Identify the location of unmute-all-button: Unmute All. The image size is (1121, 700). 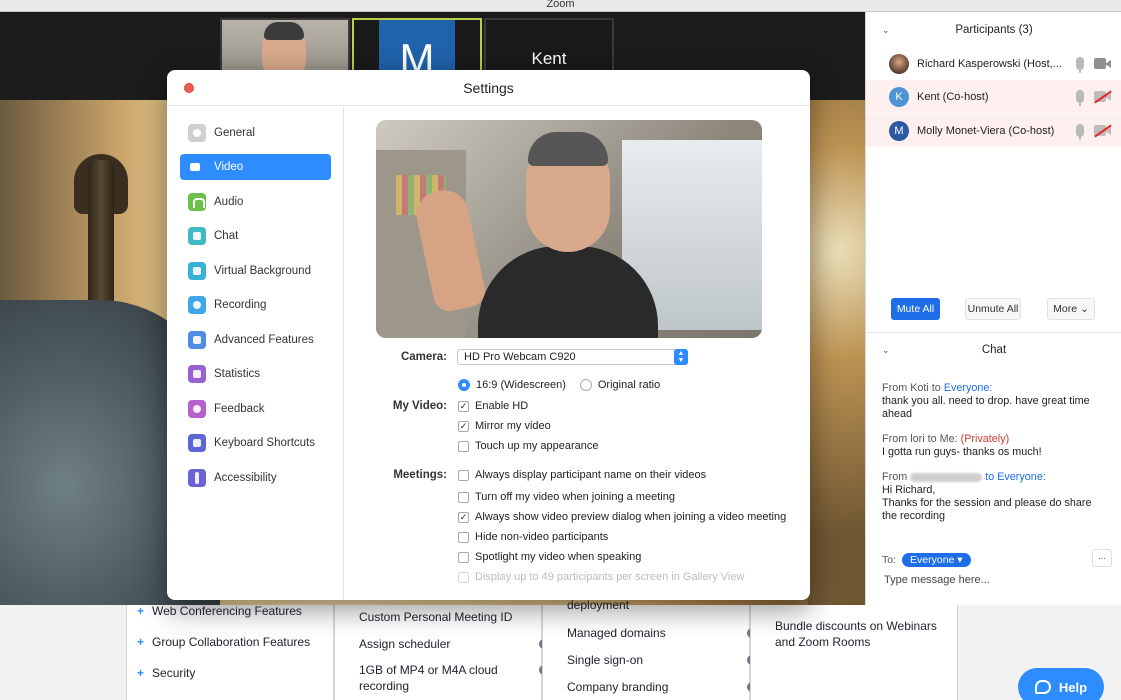
(993, 309).